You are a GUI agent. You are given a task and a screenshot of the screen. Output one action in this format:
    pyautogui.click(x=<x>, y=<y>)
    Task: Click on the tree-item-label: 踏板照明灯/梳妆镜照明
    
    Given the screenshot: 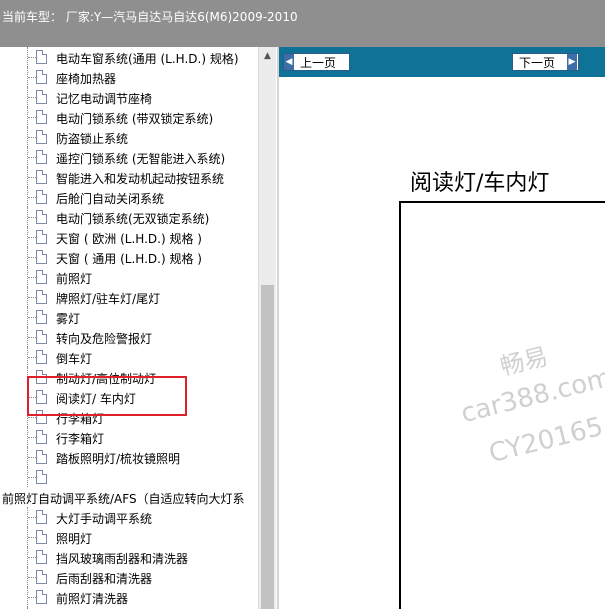 What is the action you would take?
    pyautogui.click(x=118, y=459)
    